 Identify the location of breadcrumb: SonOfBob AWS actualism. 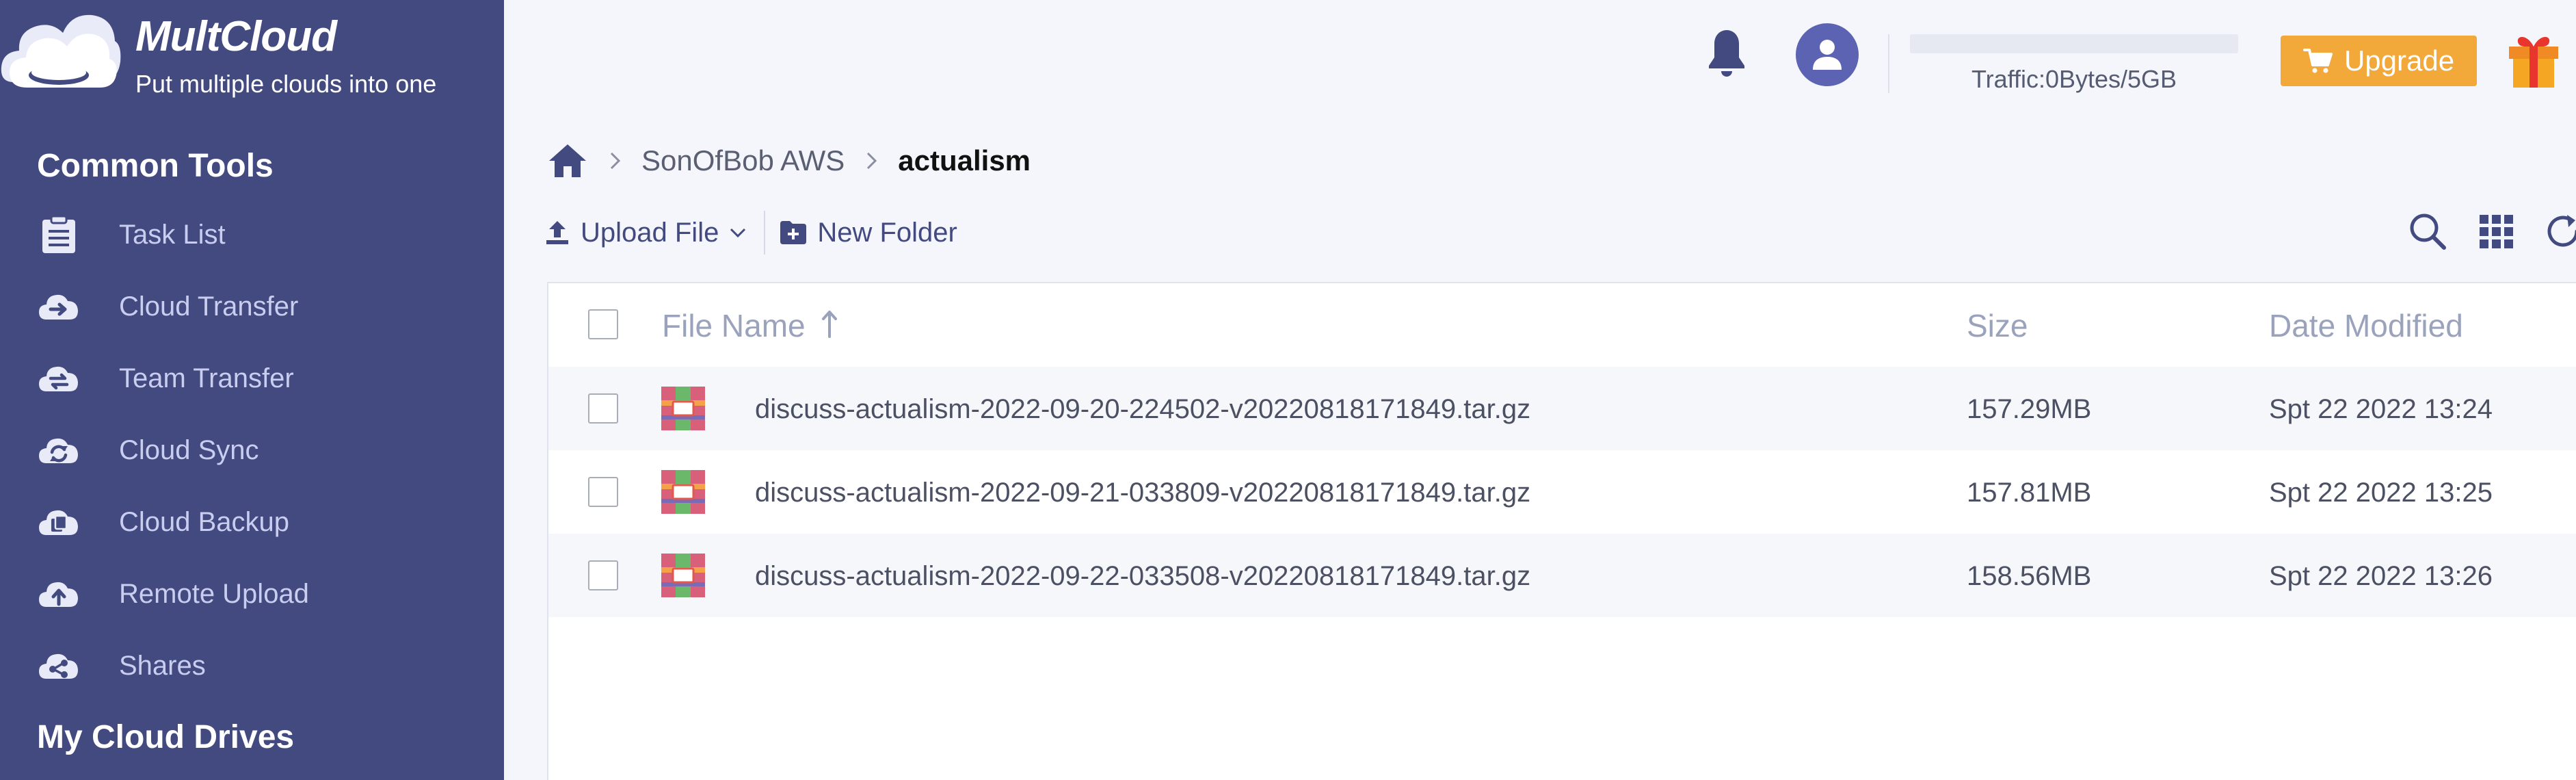
(789, 160).